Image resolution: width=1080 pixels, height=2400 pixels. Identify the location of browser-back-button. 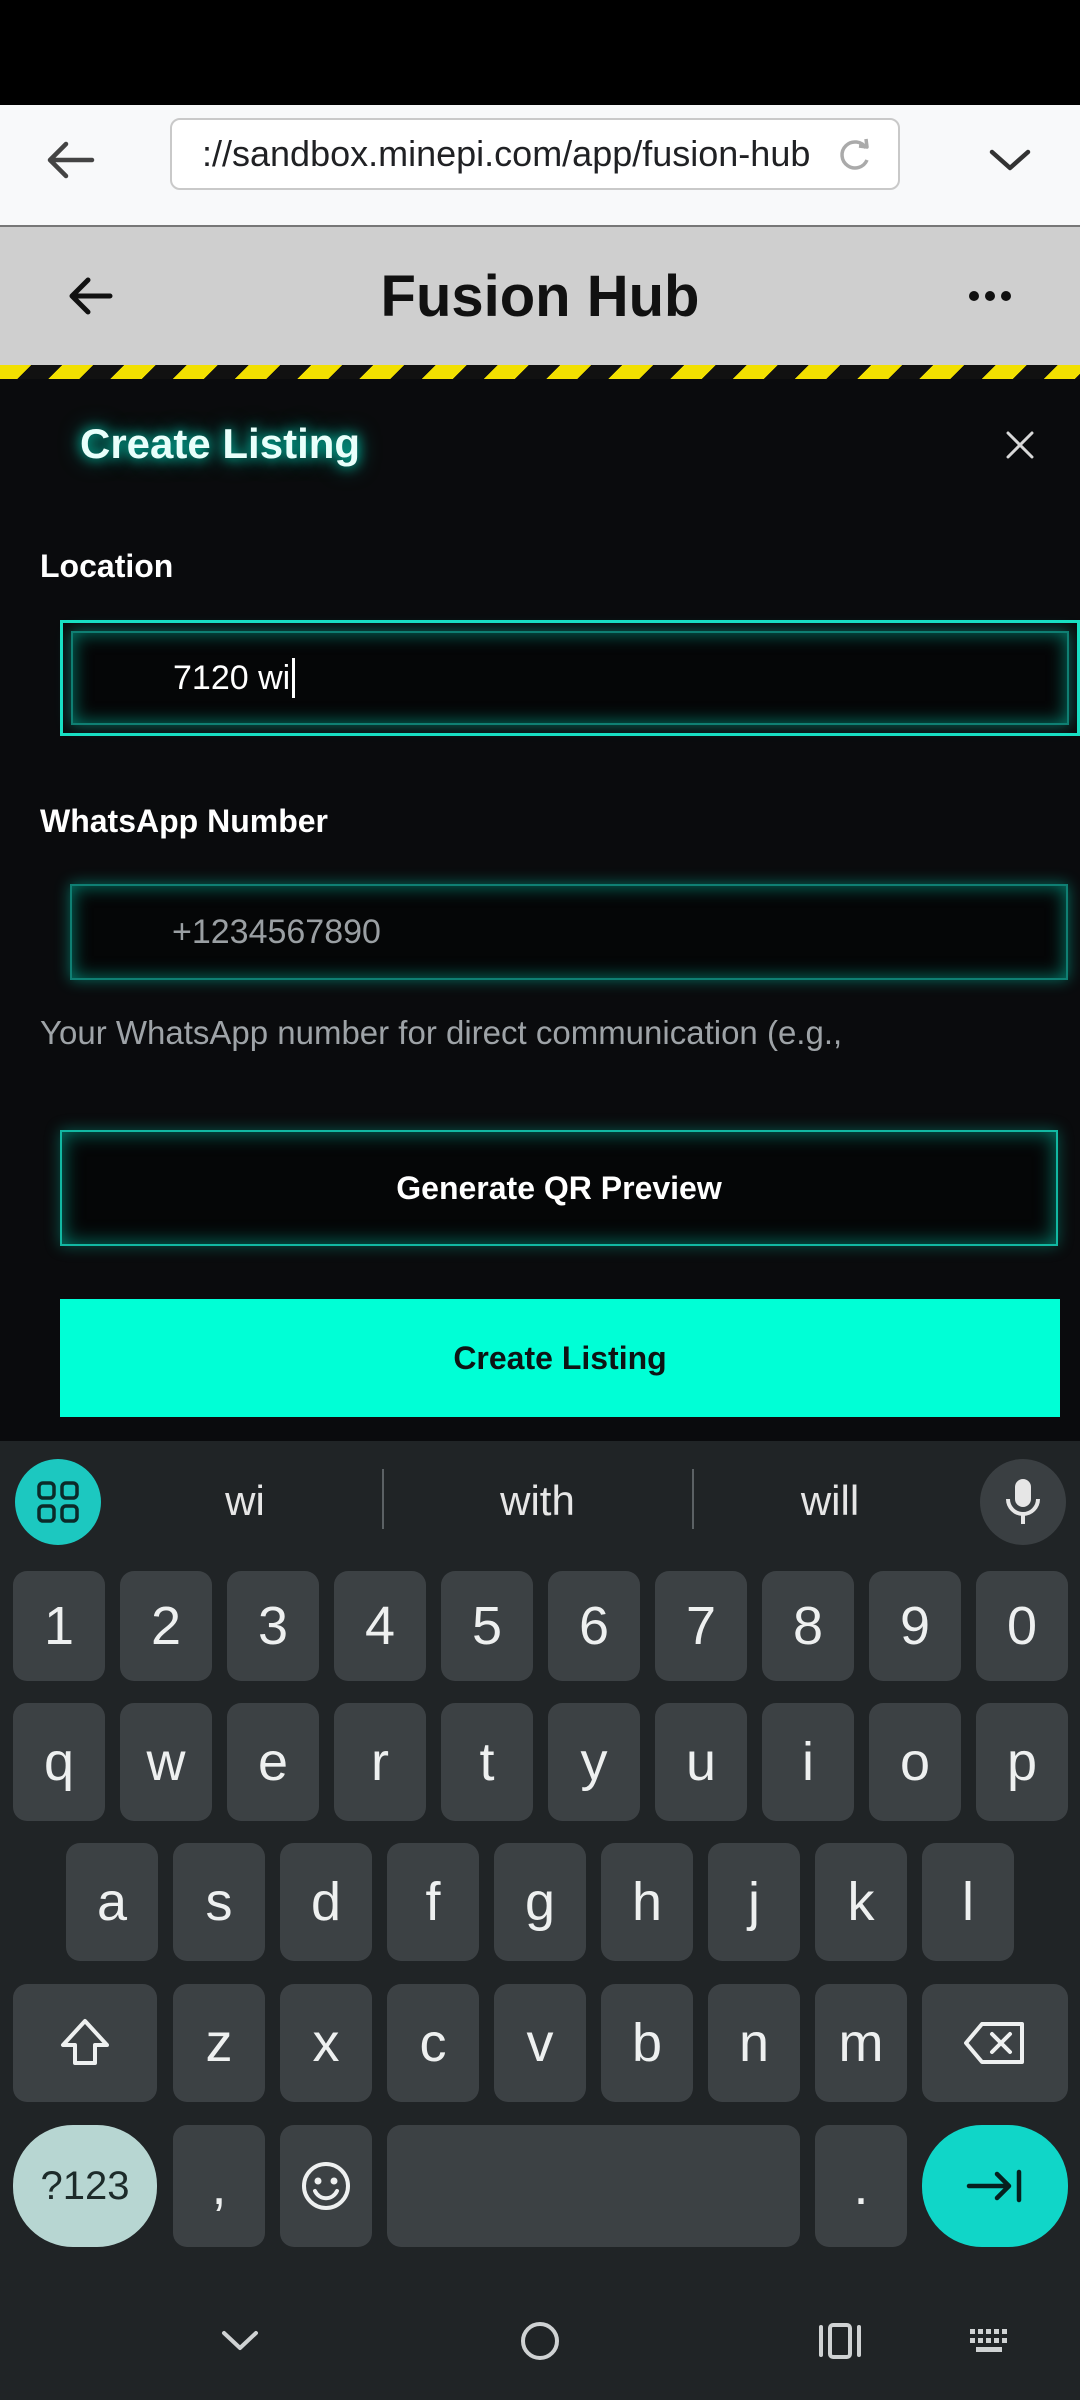
(70, 160).